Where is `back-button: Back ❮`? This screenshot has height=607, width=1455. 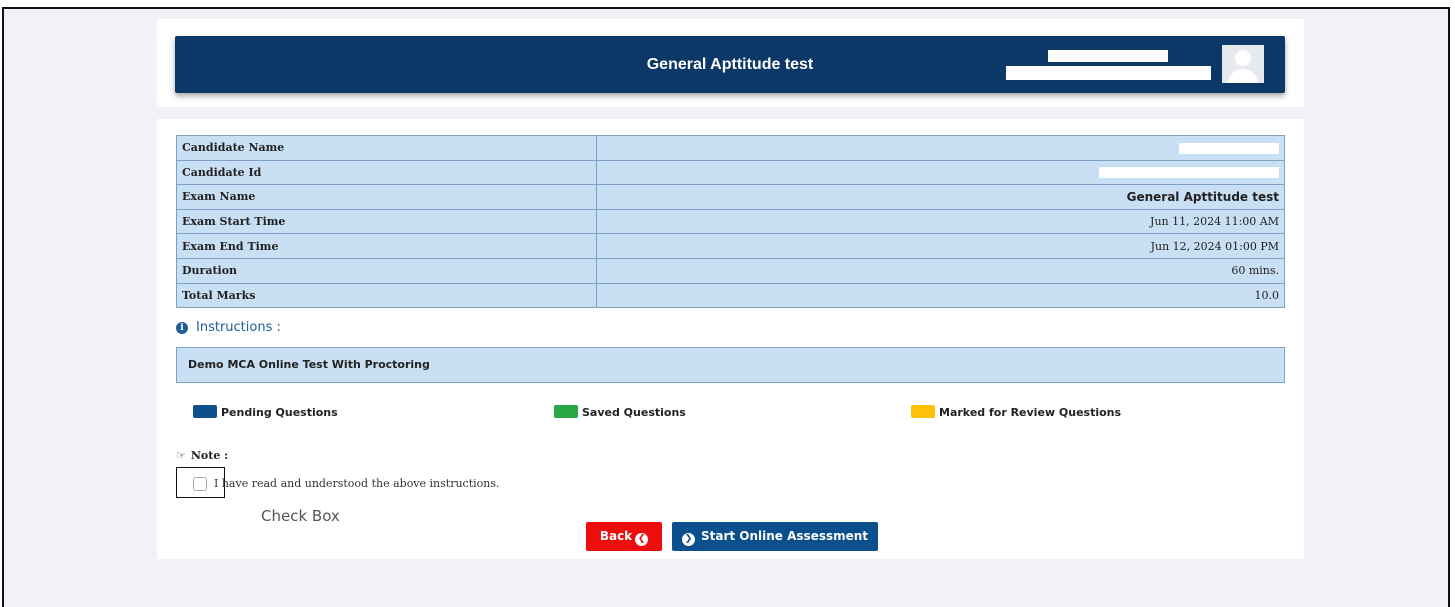 back-button: Back ❮ is located at coordinates (624, 536).